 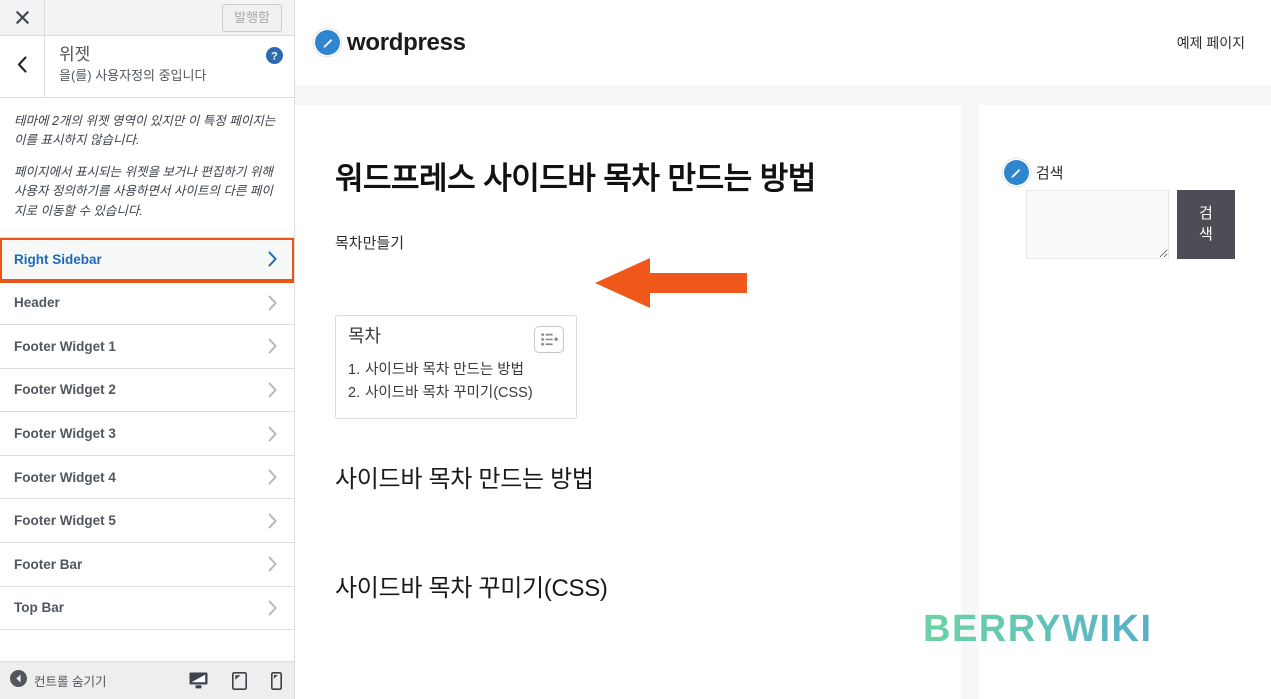 I want to click on collapse-controls-button: 컨트롤 숨기기, so click(x=58, y=680).